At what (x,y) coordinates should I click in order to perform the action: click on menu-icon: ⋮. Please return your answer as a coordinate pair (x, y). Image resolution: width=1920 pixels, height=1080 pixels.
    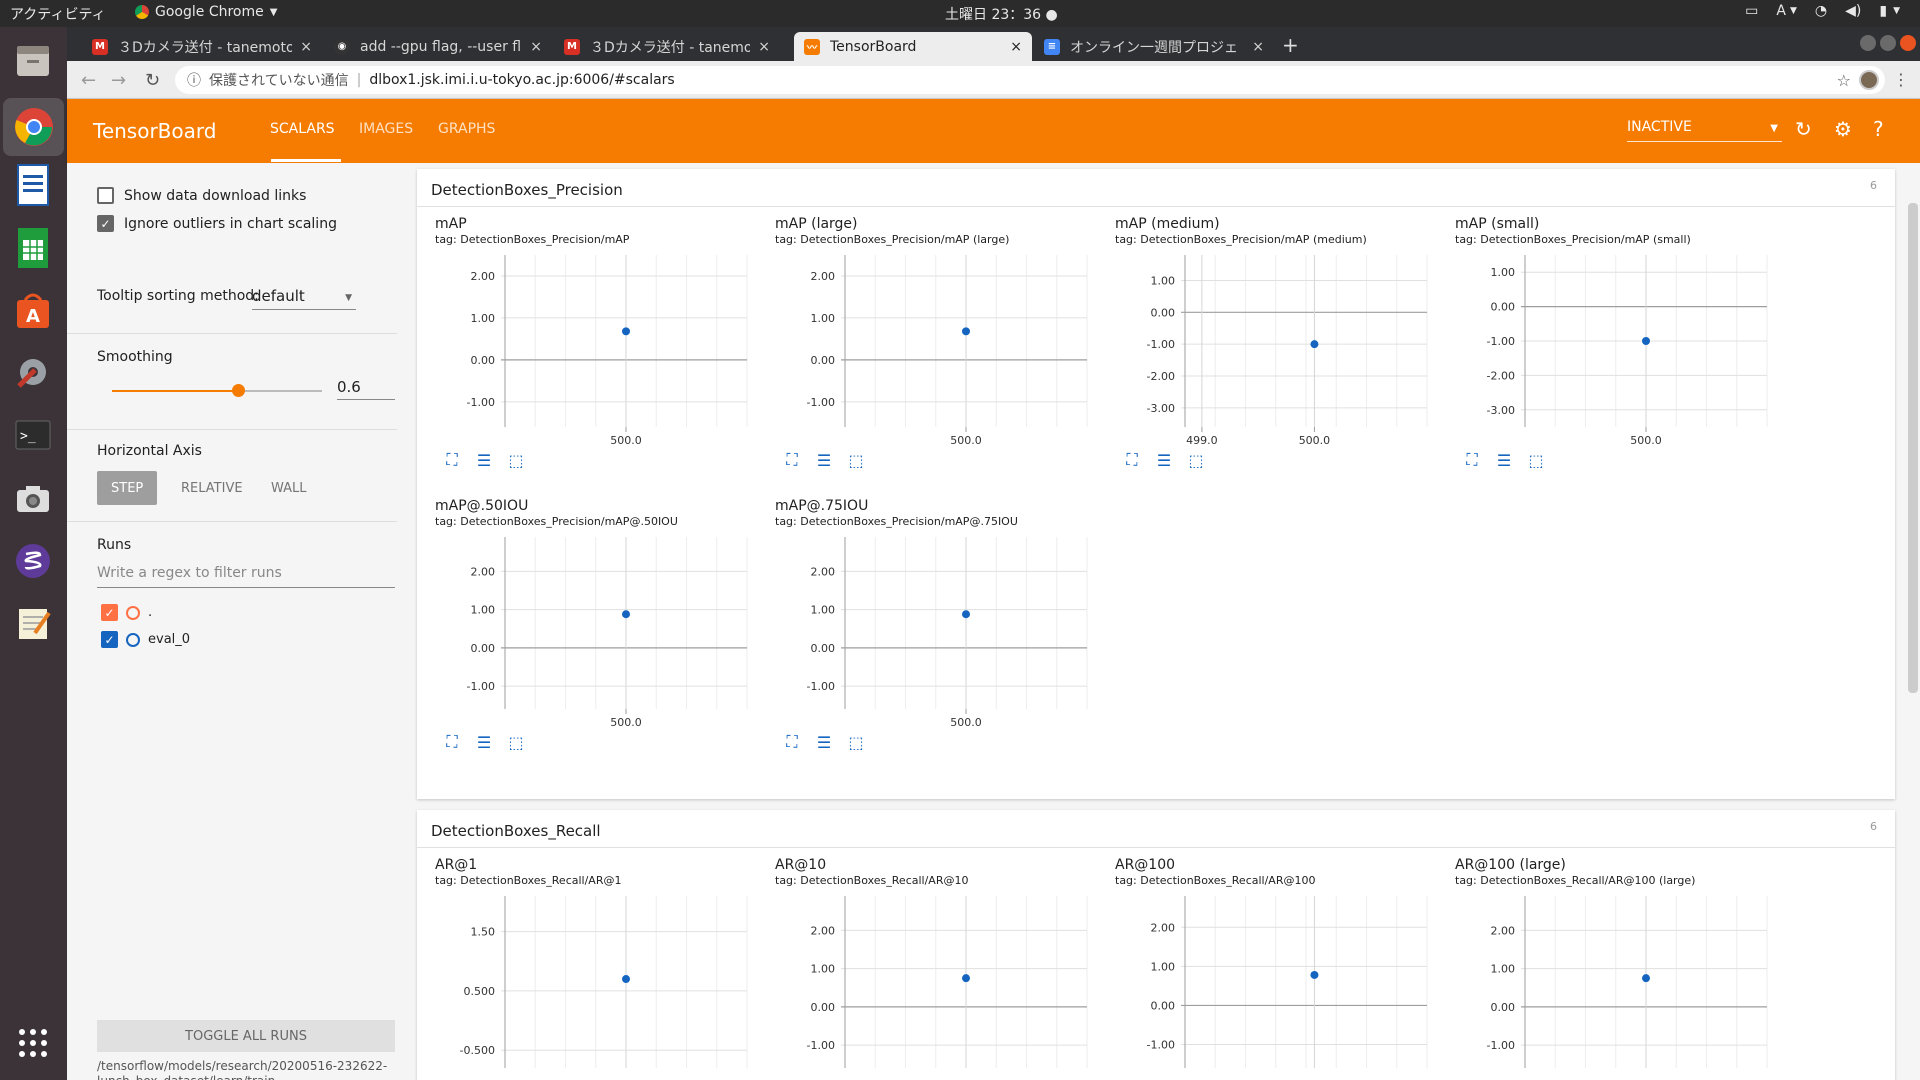
    Looking at the image, I should click on (1901, 79).